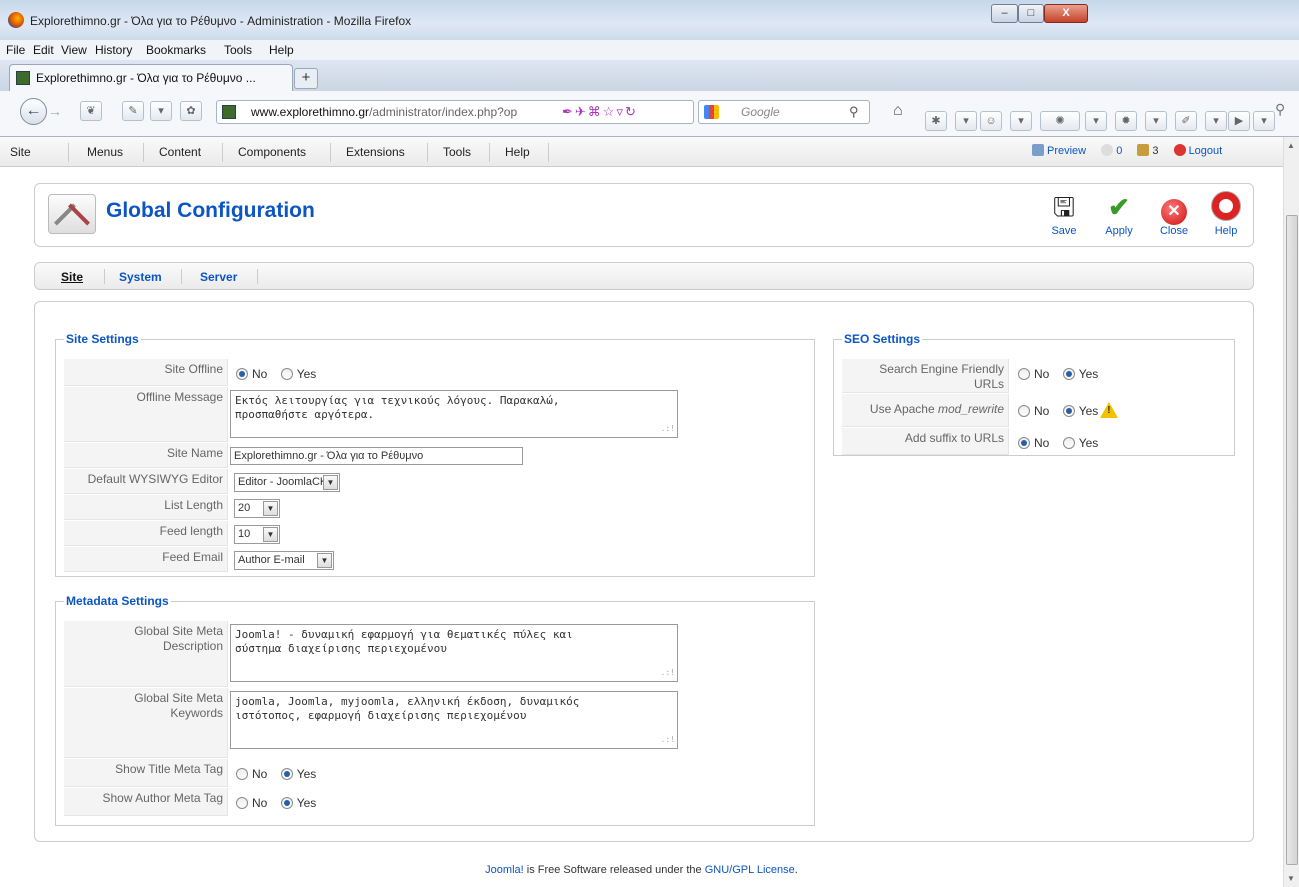  What do you see at coordinates (286, 374) in the screenshot?
I see `site-offline-yes-radio` at bounding box center [286, 374].